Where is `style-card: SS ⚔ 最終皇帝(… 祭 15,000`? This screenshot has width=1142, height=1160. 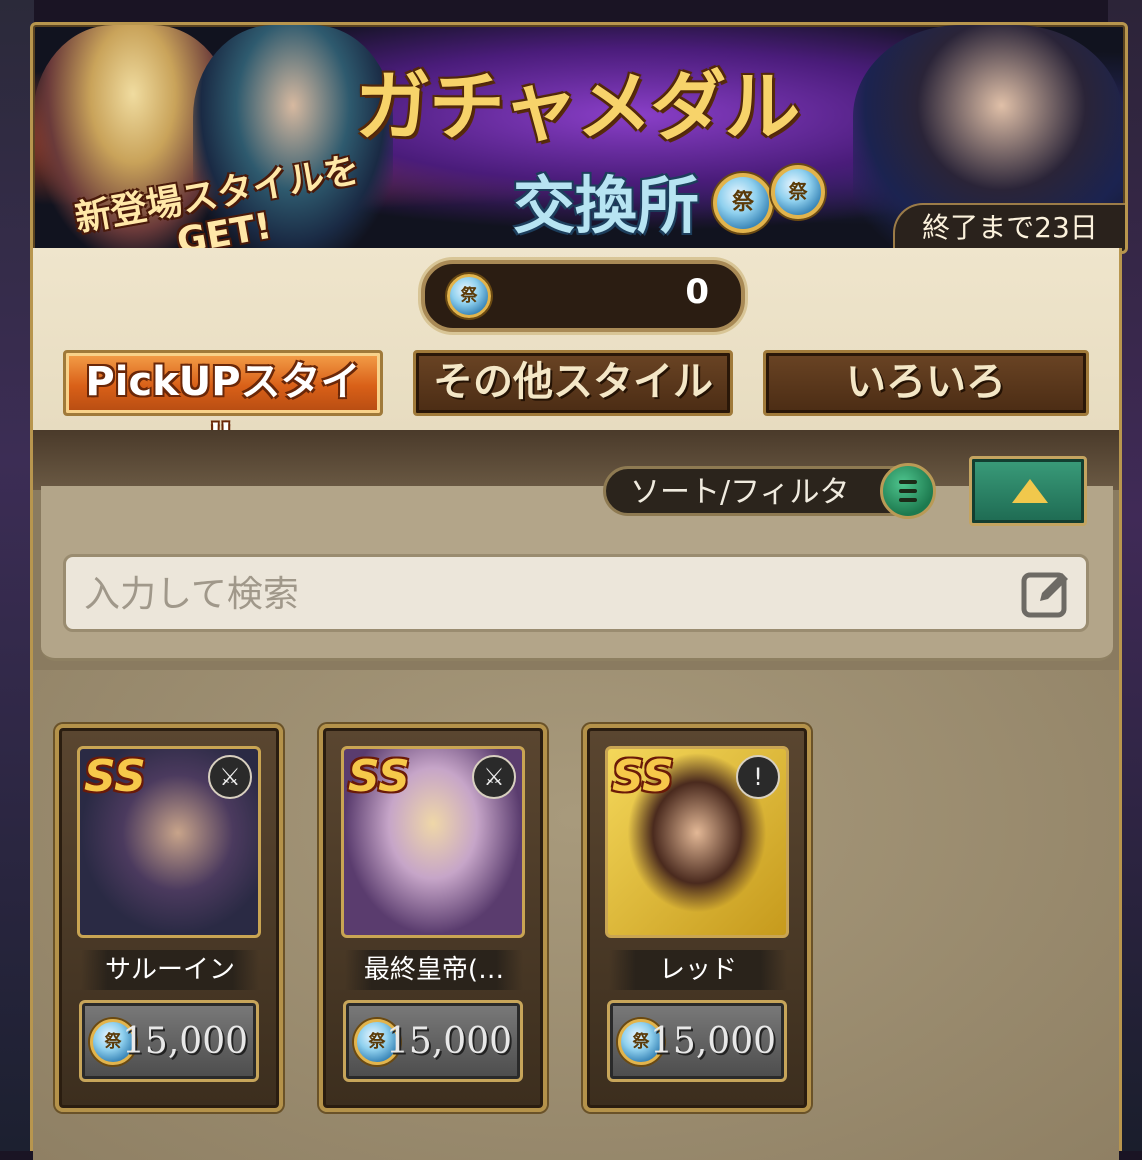
style-card: SS ⚔ 最終皇帝(… 祭 15,000 is located at coordinates (433, 918).